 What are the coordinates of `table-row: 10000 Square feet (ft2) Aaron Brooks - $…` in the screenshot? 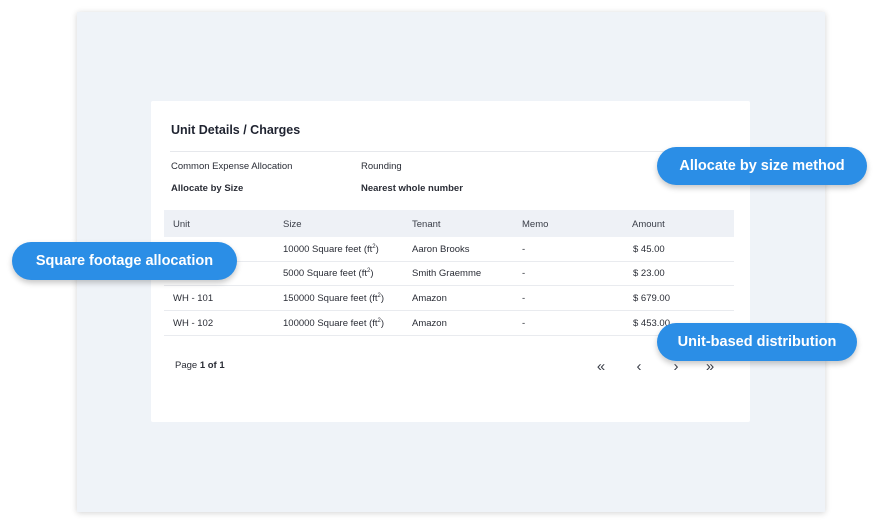 It's located at (449, 249).